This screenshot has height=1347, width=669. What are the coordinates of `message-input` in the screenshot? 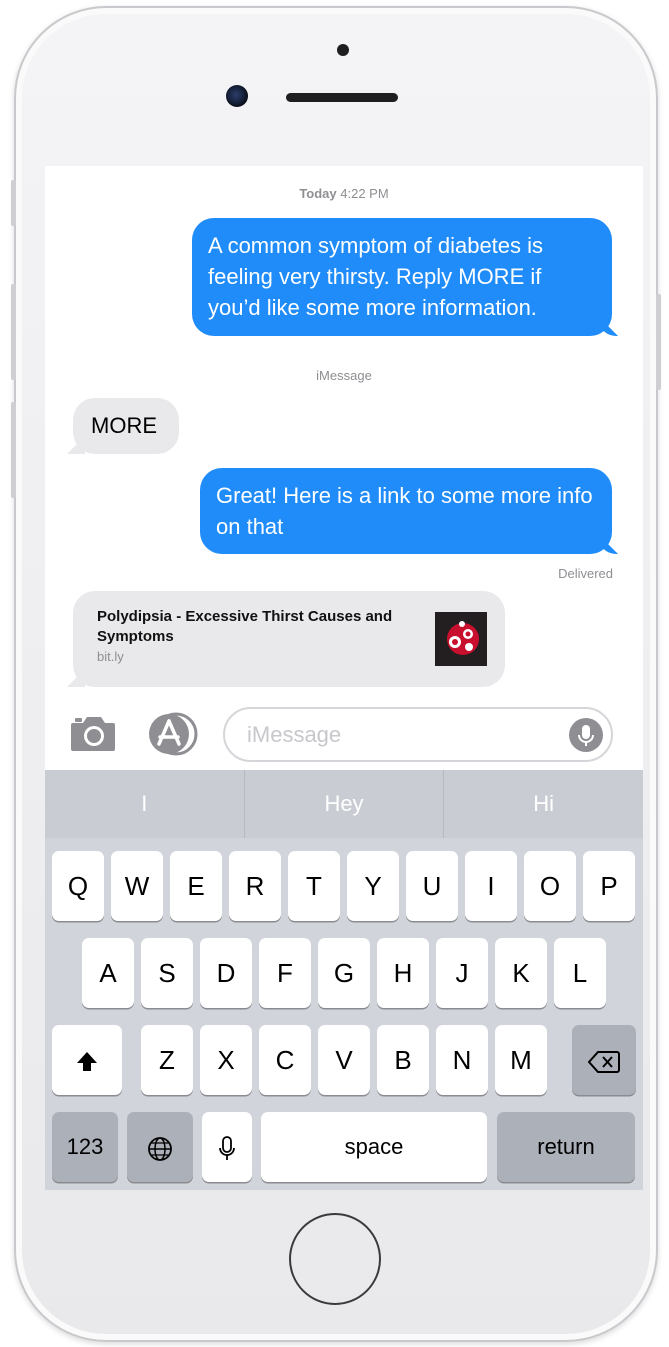 It's located at (407, 735).